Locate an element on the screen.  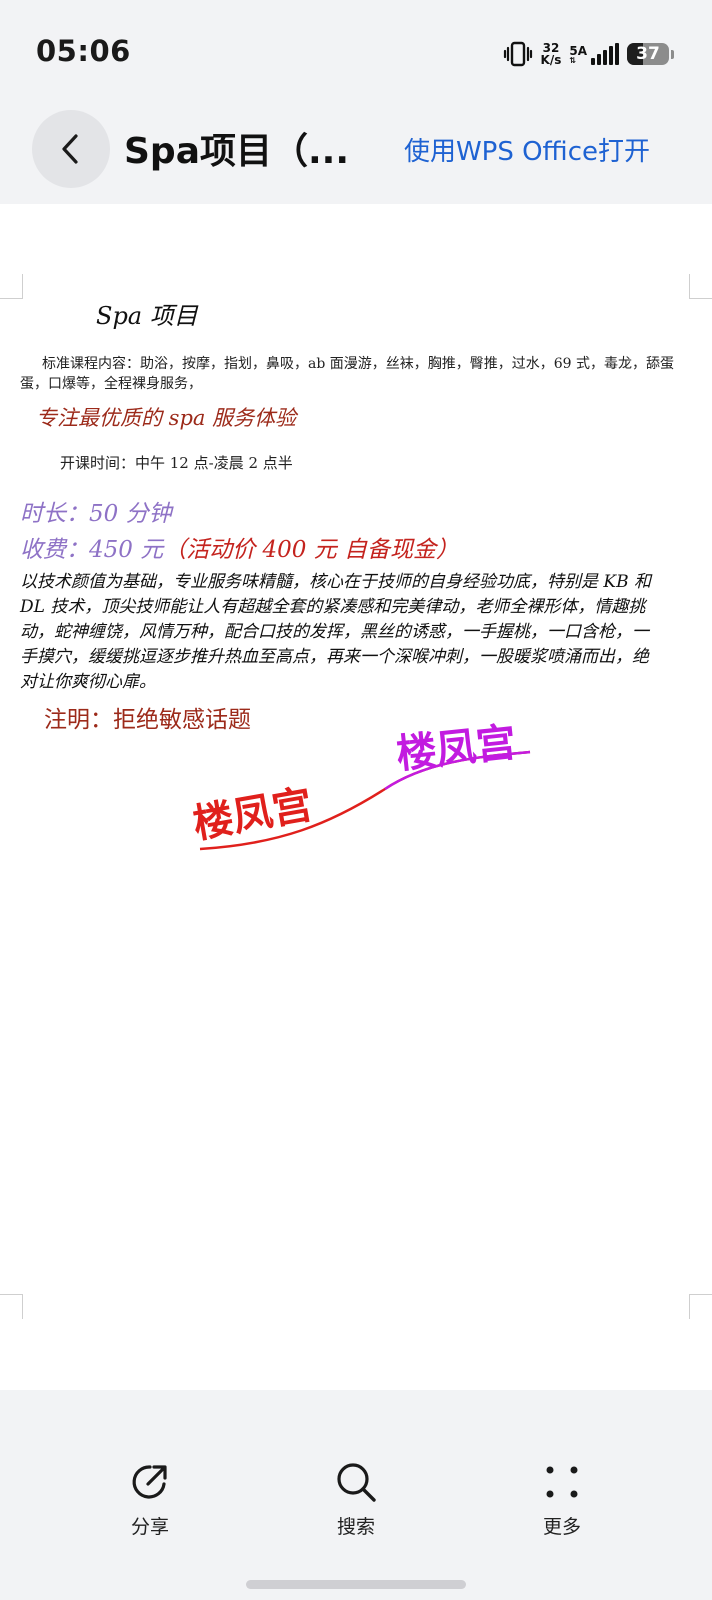
chevron-left-icon is located at coordinates (70, 149).